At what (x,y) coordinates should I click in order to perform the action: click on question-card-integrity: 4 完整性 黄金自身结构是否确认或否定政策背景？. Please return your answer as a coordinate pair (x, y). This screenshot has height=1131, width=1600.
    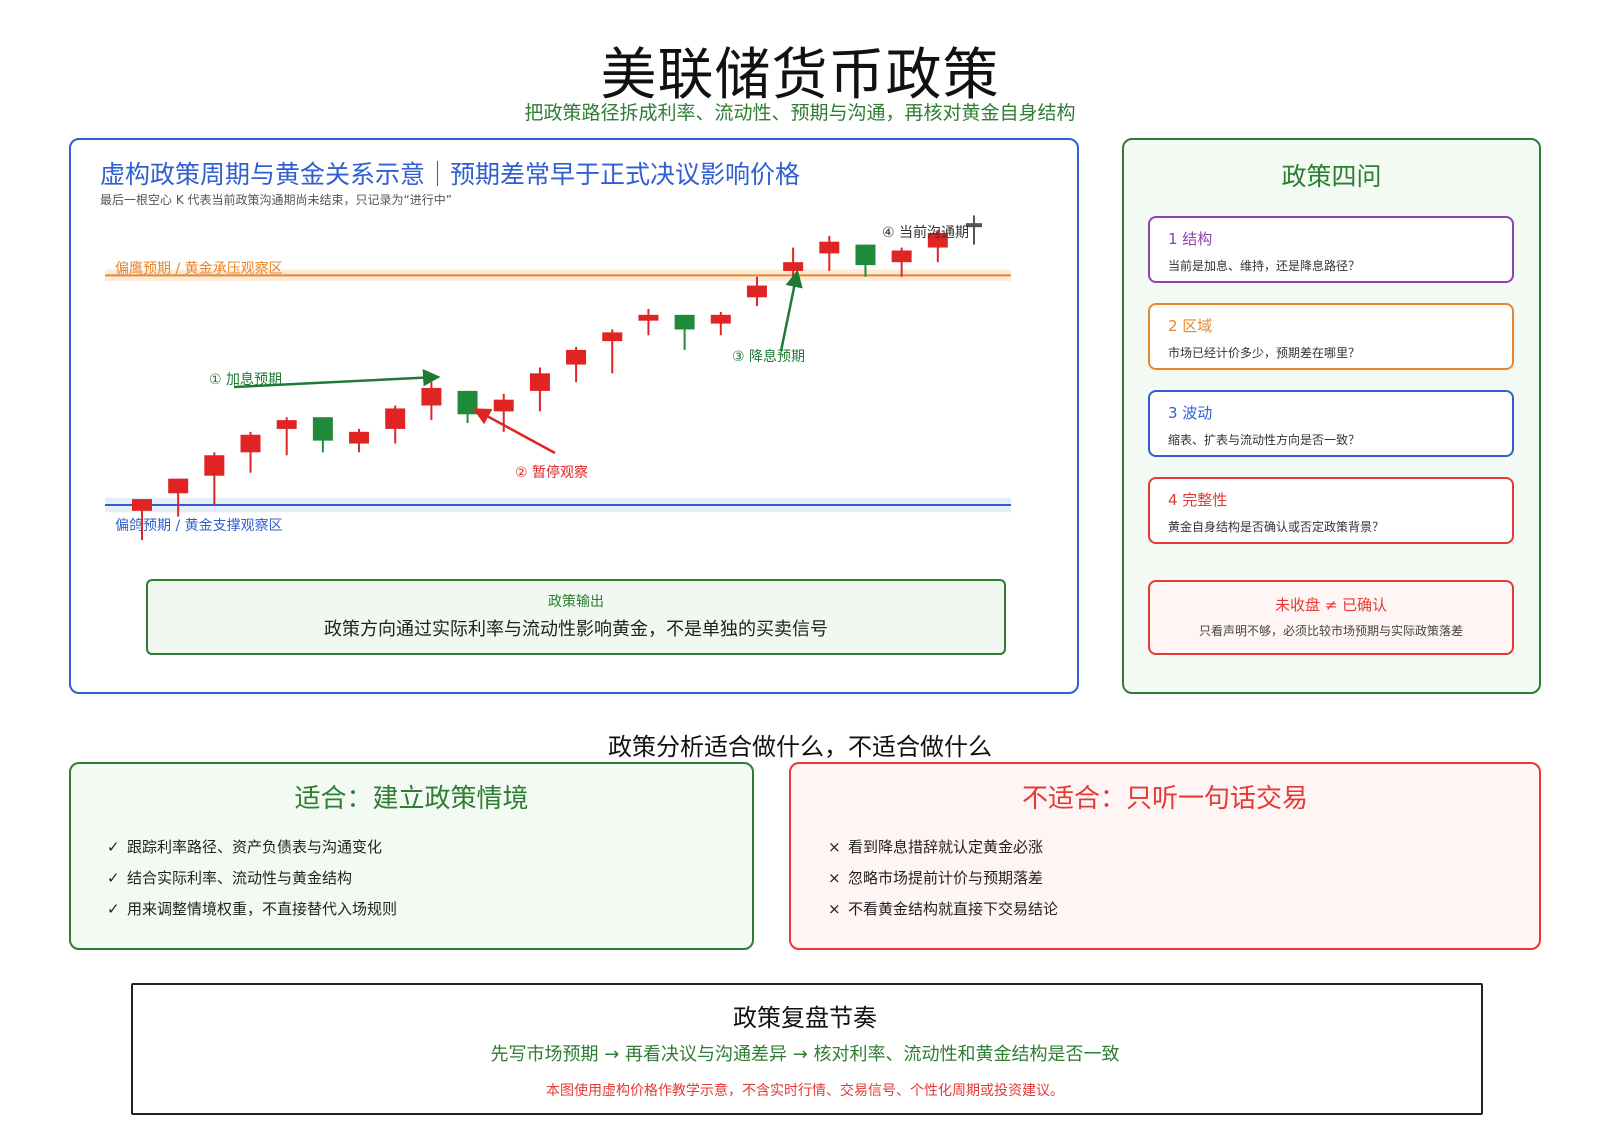
    Looking at the image, I should click on (1331, 510).